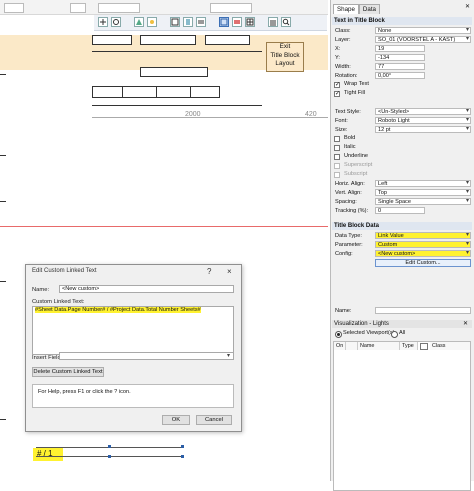  What do you see at coordinates (423, 39) in the screenshot?
I see `layer-dropdown: SO_01 (VOORSTEL A - KAST)` at bounding box center [423, 39].